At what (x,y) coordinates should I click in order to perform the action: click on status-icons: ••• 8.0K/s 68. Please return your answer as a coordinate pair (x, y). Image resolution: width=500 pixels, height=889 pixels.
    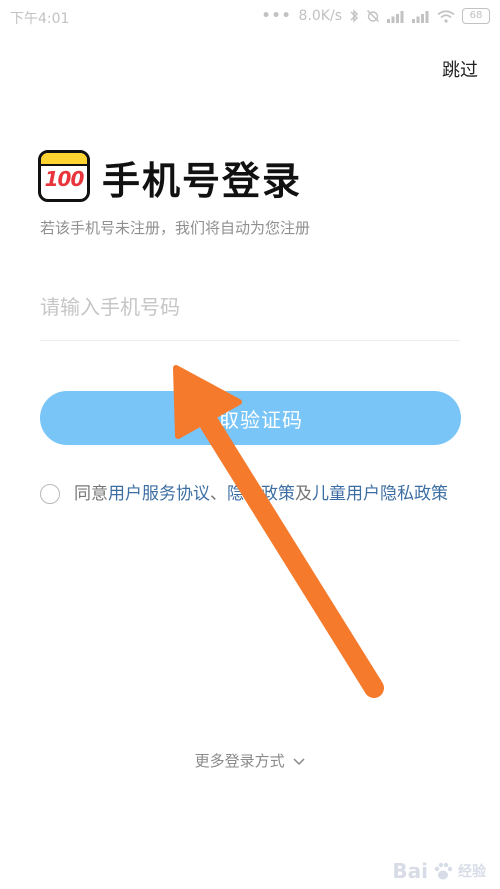
    Looking at the image, I should click on (376, 16).